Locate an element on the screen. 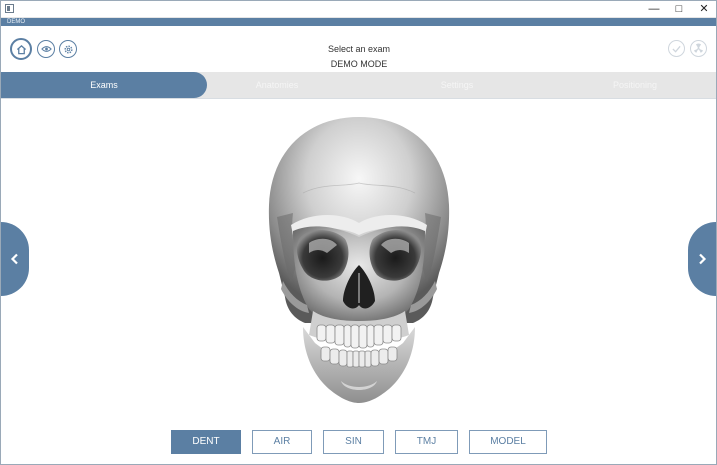 This screenshot has height=465, width=717. gear-icon is located at coordinates (68, 49).